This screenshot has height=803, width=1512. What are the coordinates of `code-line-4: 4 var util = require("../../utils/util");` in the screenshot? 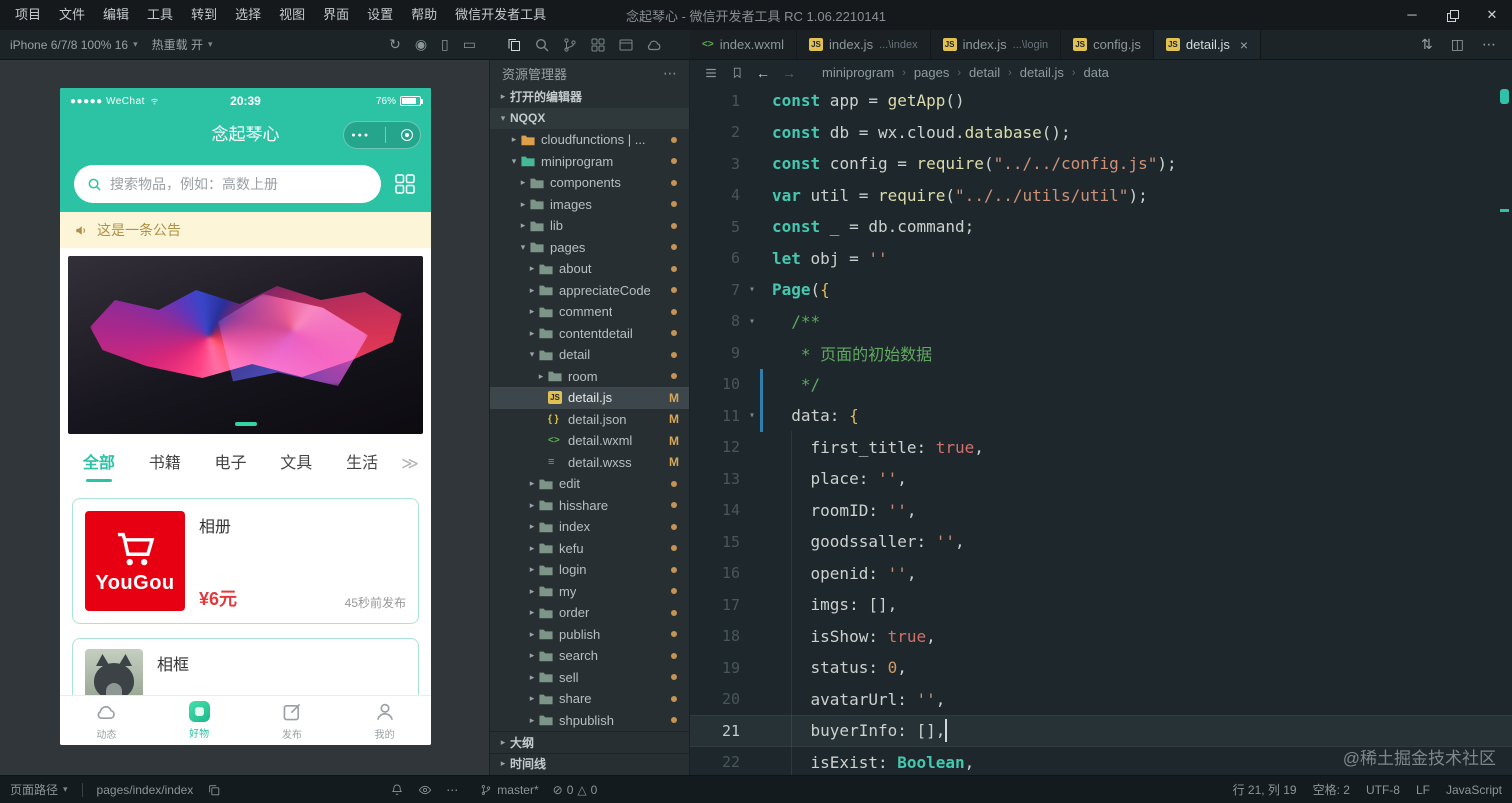 It's located at (1101, 196).